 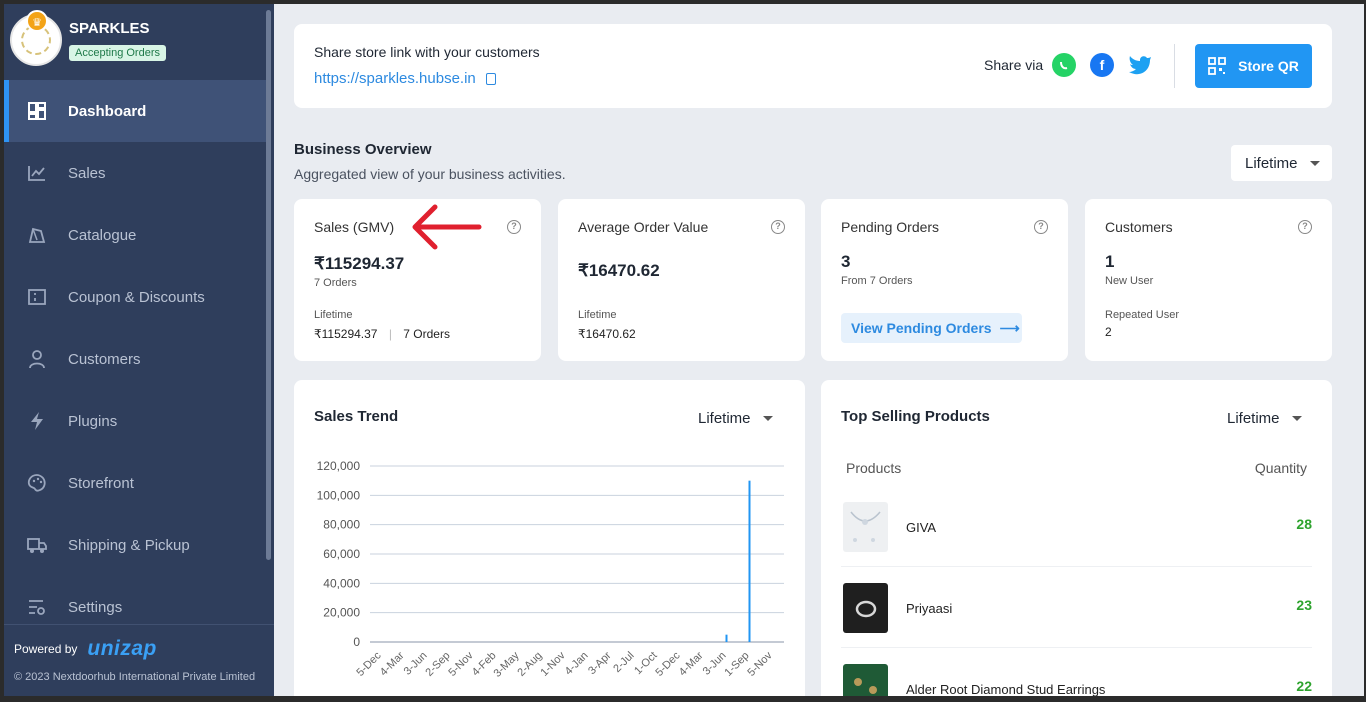 I want to click on truck-icon, so click(x=37, y=545).